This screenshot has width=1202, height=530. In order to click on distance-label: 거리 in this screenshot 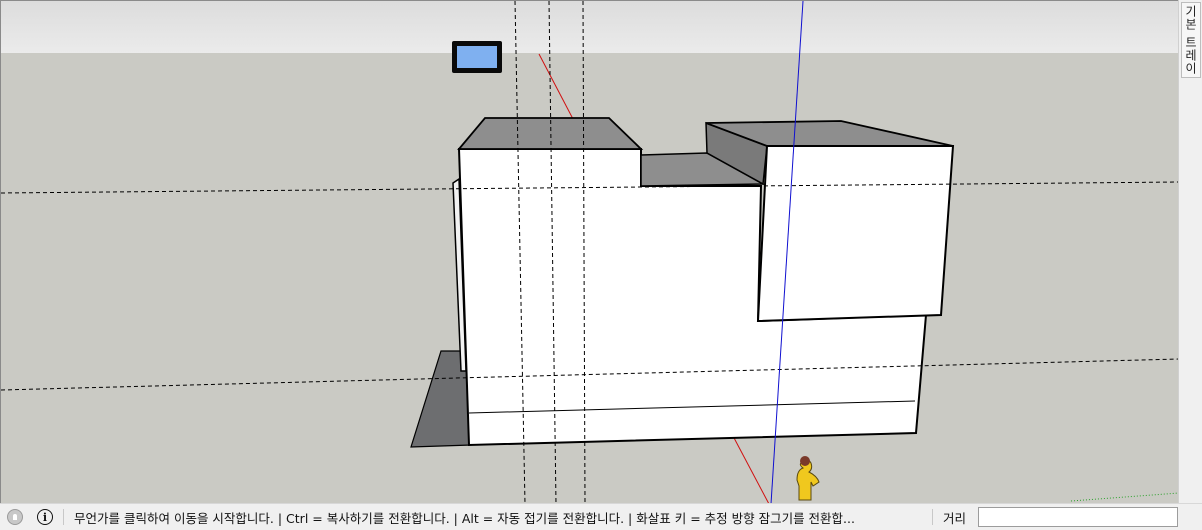, I will do `click(955, 518)`.